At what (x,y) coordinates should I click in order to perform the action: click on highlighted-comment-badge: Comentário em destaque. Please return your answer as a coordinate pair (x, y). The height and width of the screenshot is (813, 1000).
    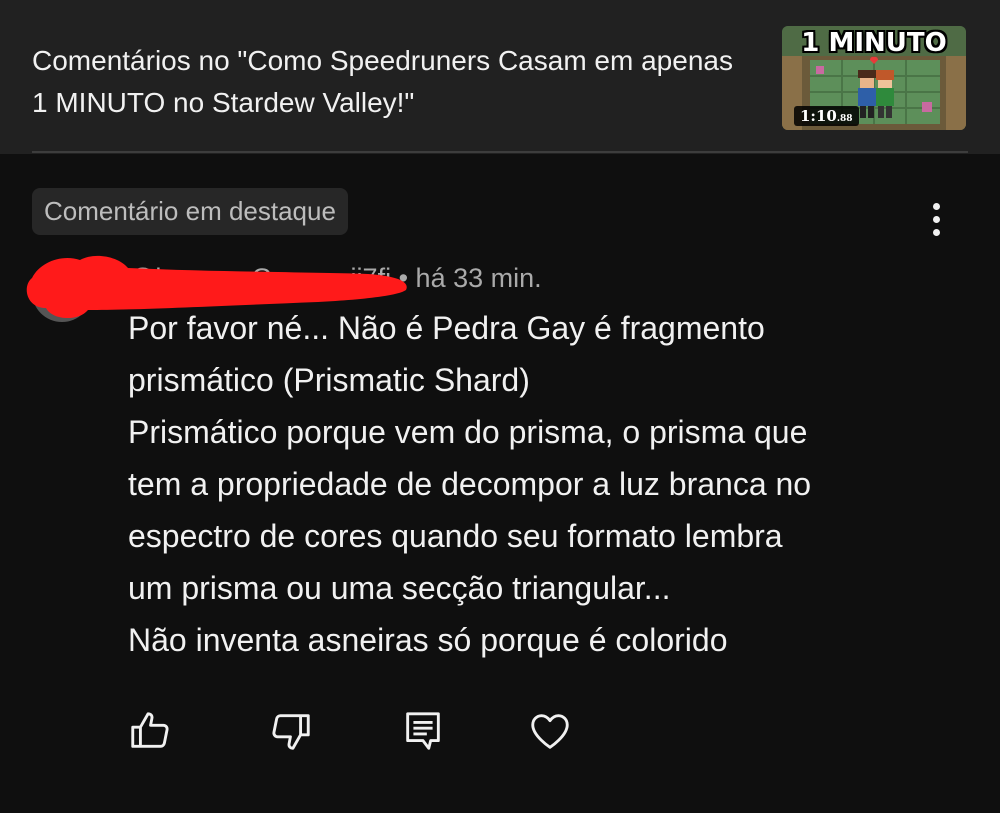
    Looking at the image, I should click on (190, 211).